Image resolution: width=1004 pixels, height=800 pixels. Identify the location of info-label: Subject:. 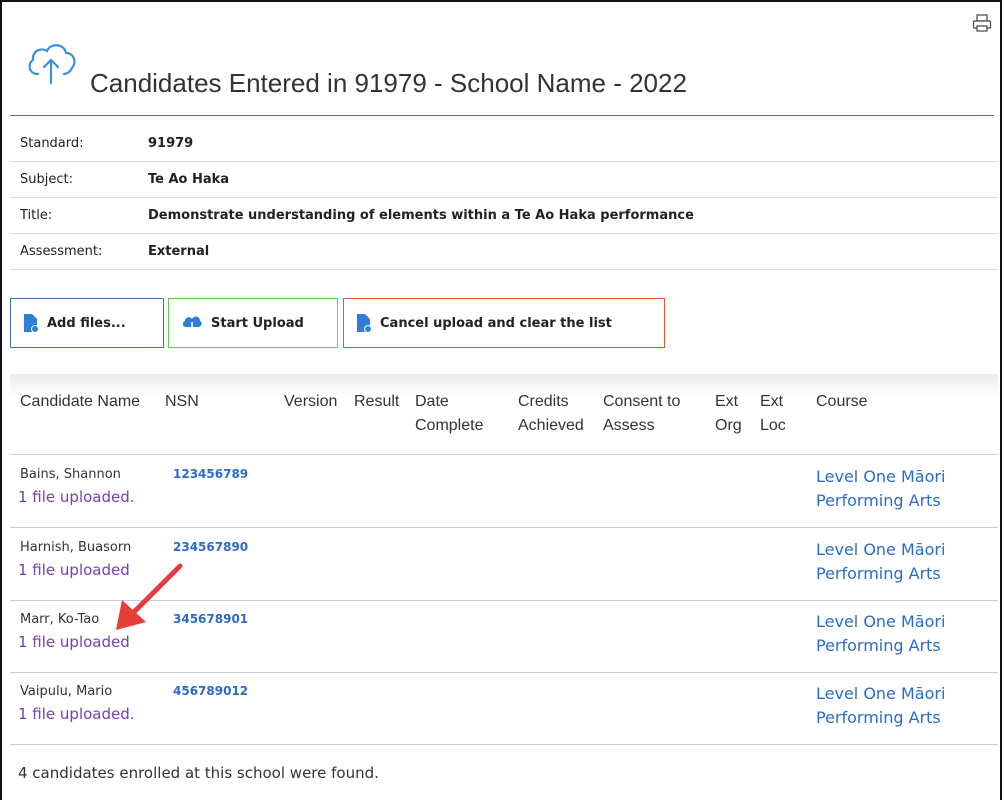
(74, 179).